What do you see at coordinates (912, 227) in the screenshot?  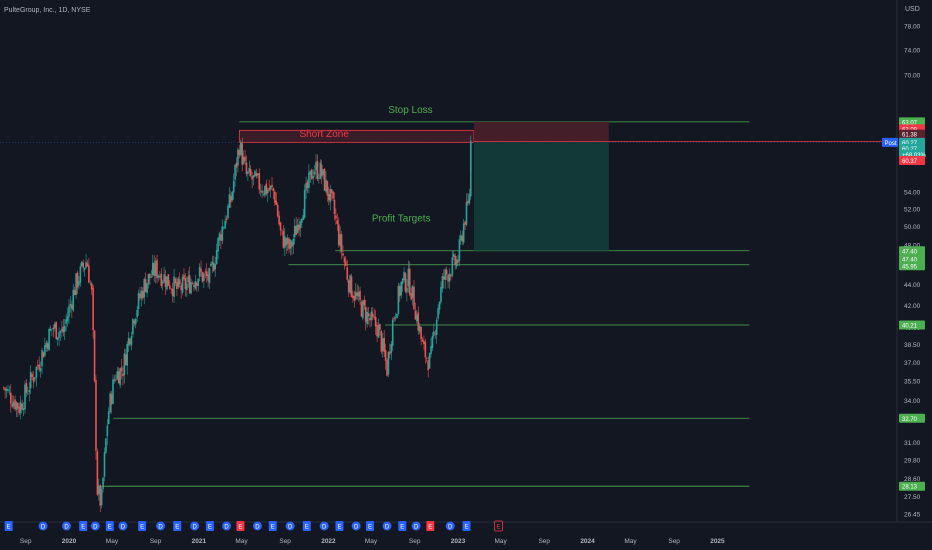 I see `price-tick-label: 50.00` at bounding box center [912, 227].